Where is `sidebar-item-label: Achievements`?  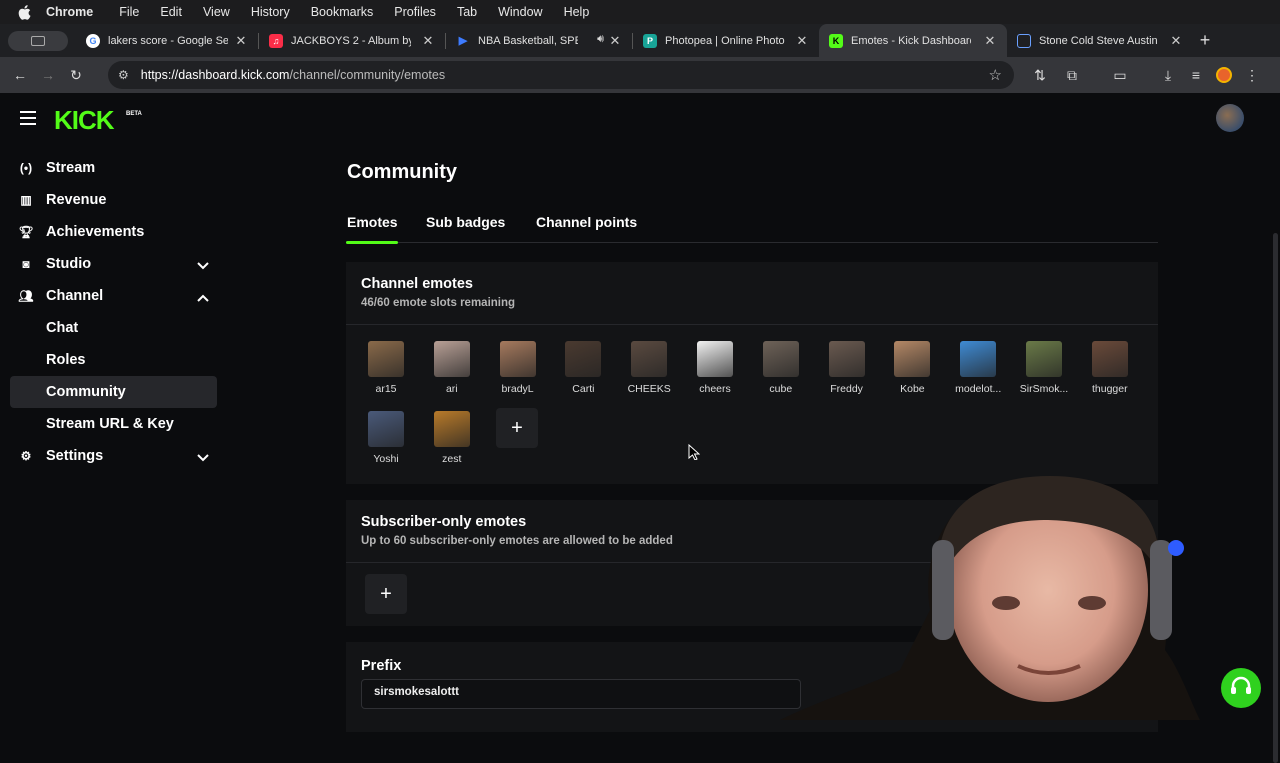
sidebar-item-label: Achievements is located at coordinates (95, 232).